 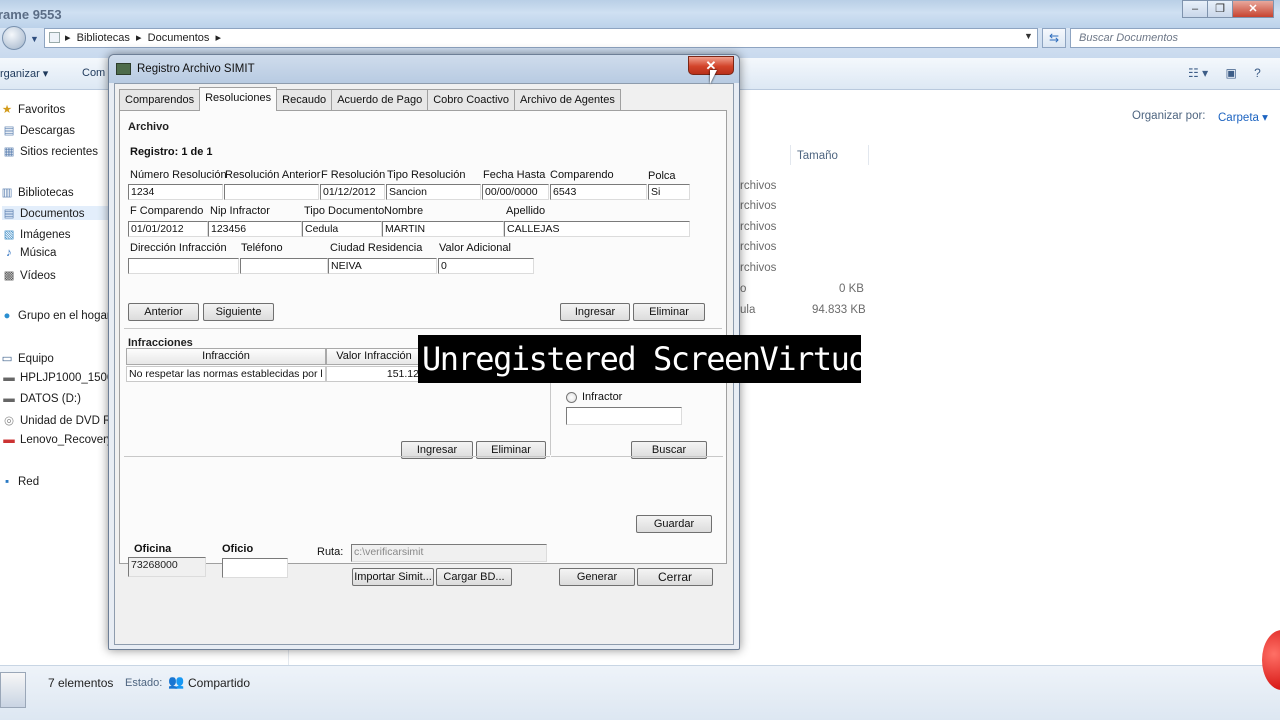 I want to click on sidebar-item-red: ▪ Red, so click(x=19, y=482).